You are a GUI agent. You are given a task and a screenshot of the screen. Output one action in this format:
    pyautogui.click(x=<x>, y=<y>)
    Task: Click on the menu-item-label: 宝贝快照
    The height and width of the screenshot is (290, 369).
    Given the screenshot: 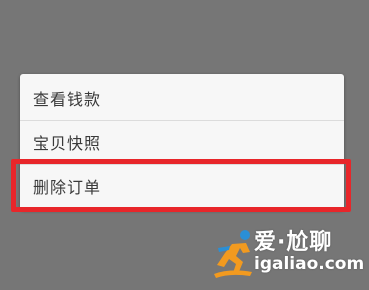 What is the action you would take?
    pyautogui.click(x=67, y=143)
    